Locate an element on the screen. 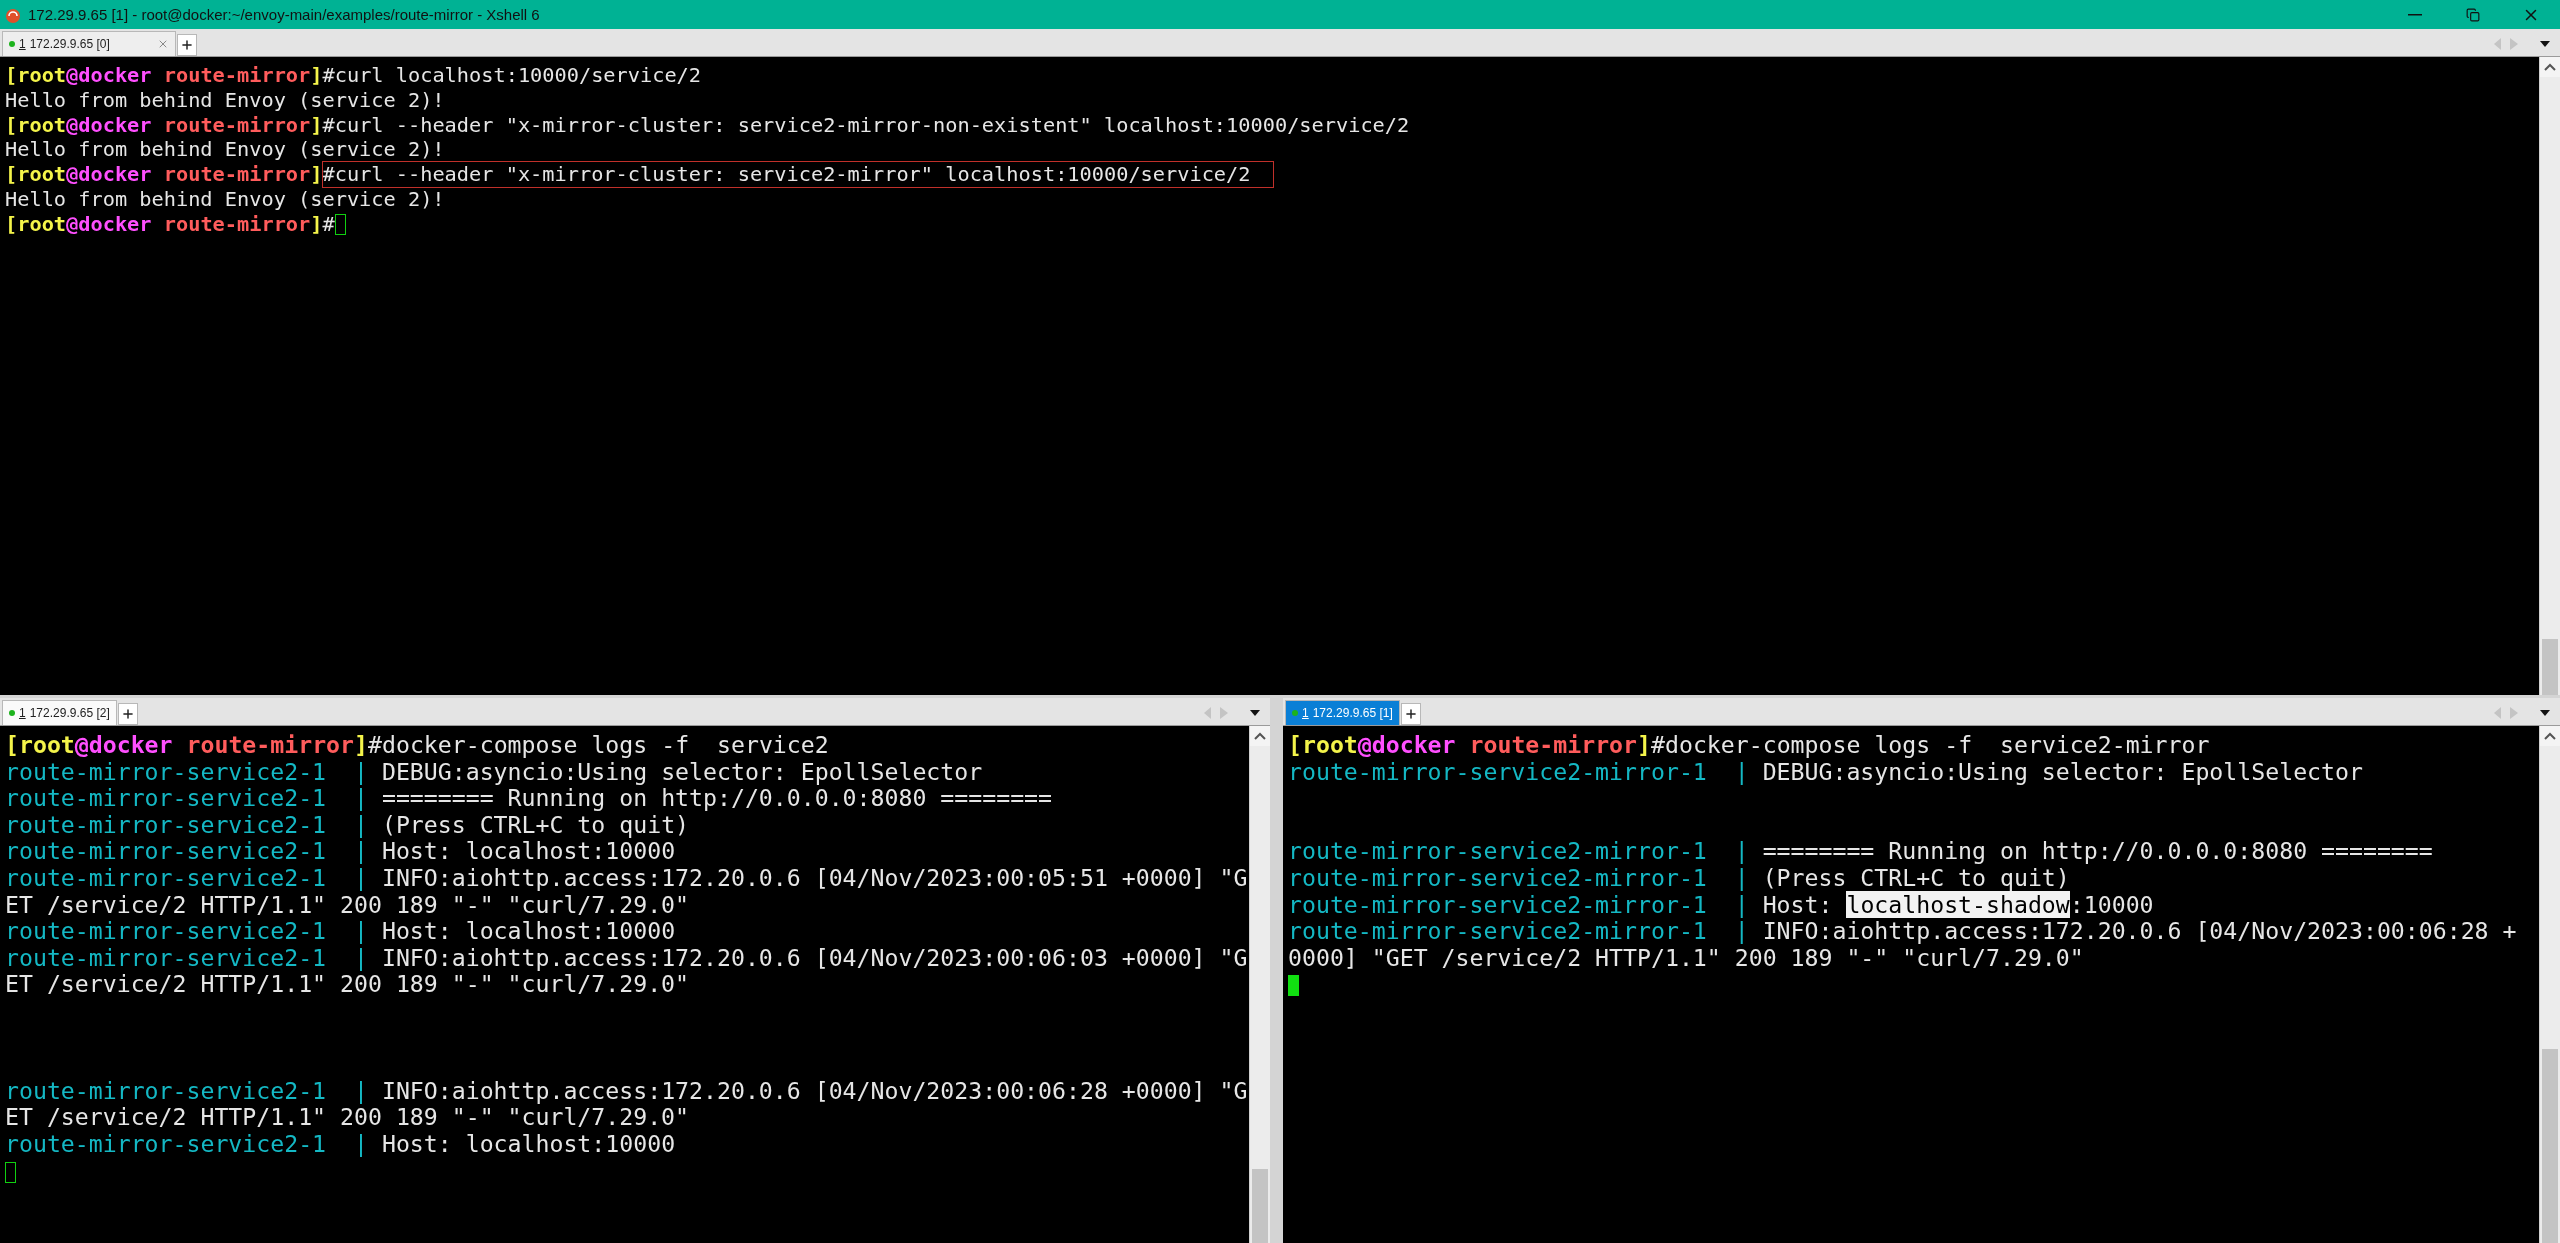 The width and height of the screenshot is (2560, 1243). session-tab: 1 172.29.9.65 [2] is located at coordinates (59, 712).